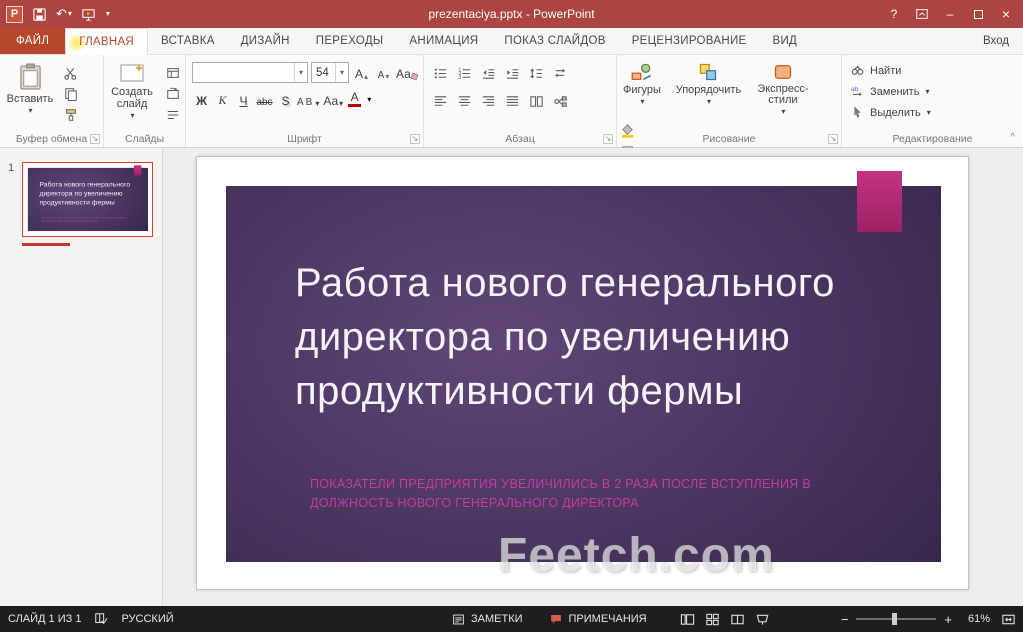  Describe the element at coordinates (70, 94) in the screenshot. I see `copy-icon` at that location.